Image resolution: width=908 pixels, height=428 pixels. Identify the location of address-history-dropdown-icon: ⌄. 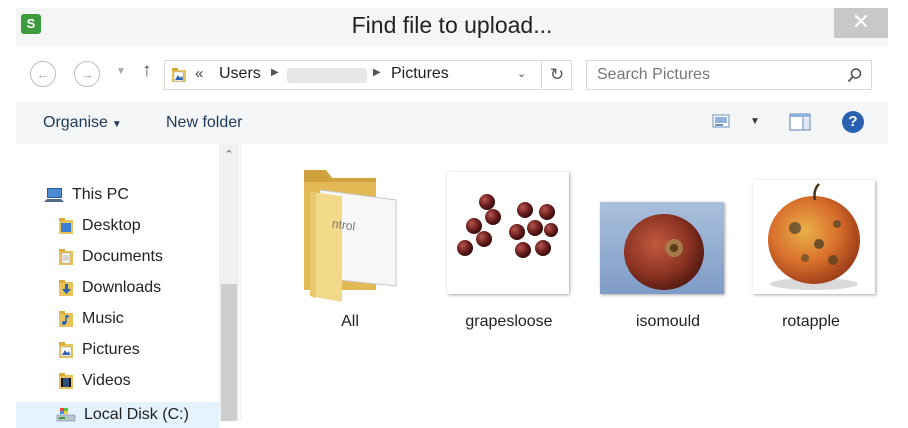
(521, 73).